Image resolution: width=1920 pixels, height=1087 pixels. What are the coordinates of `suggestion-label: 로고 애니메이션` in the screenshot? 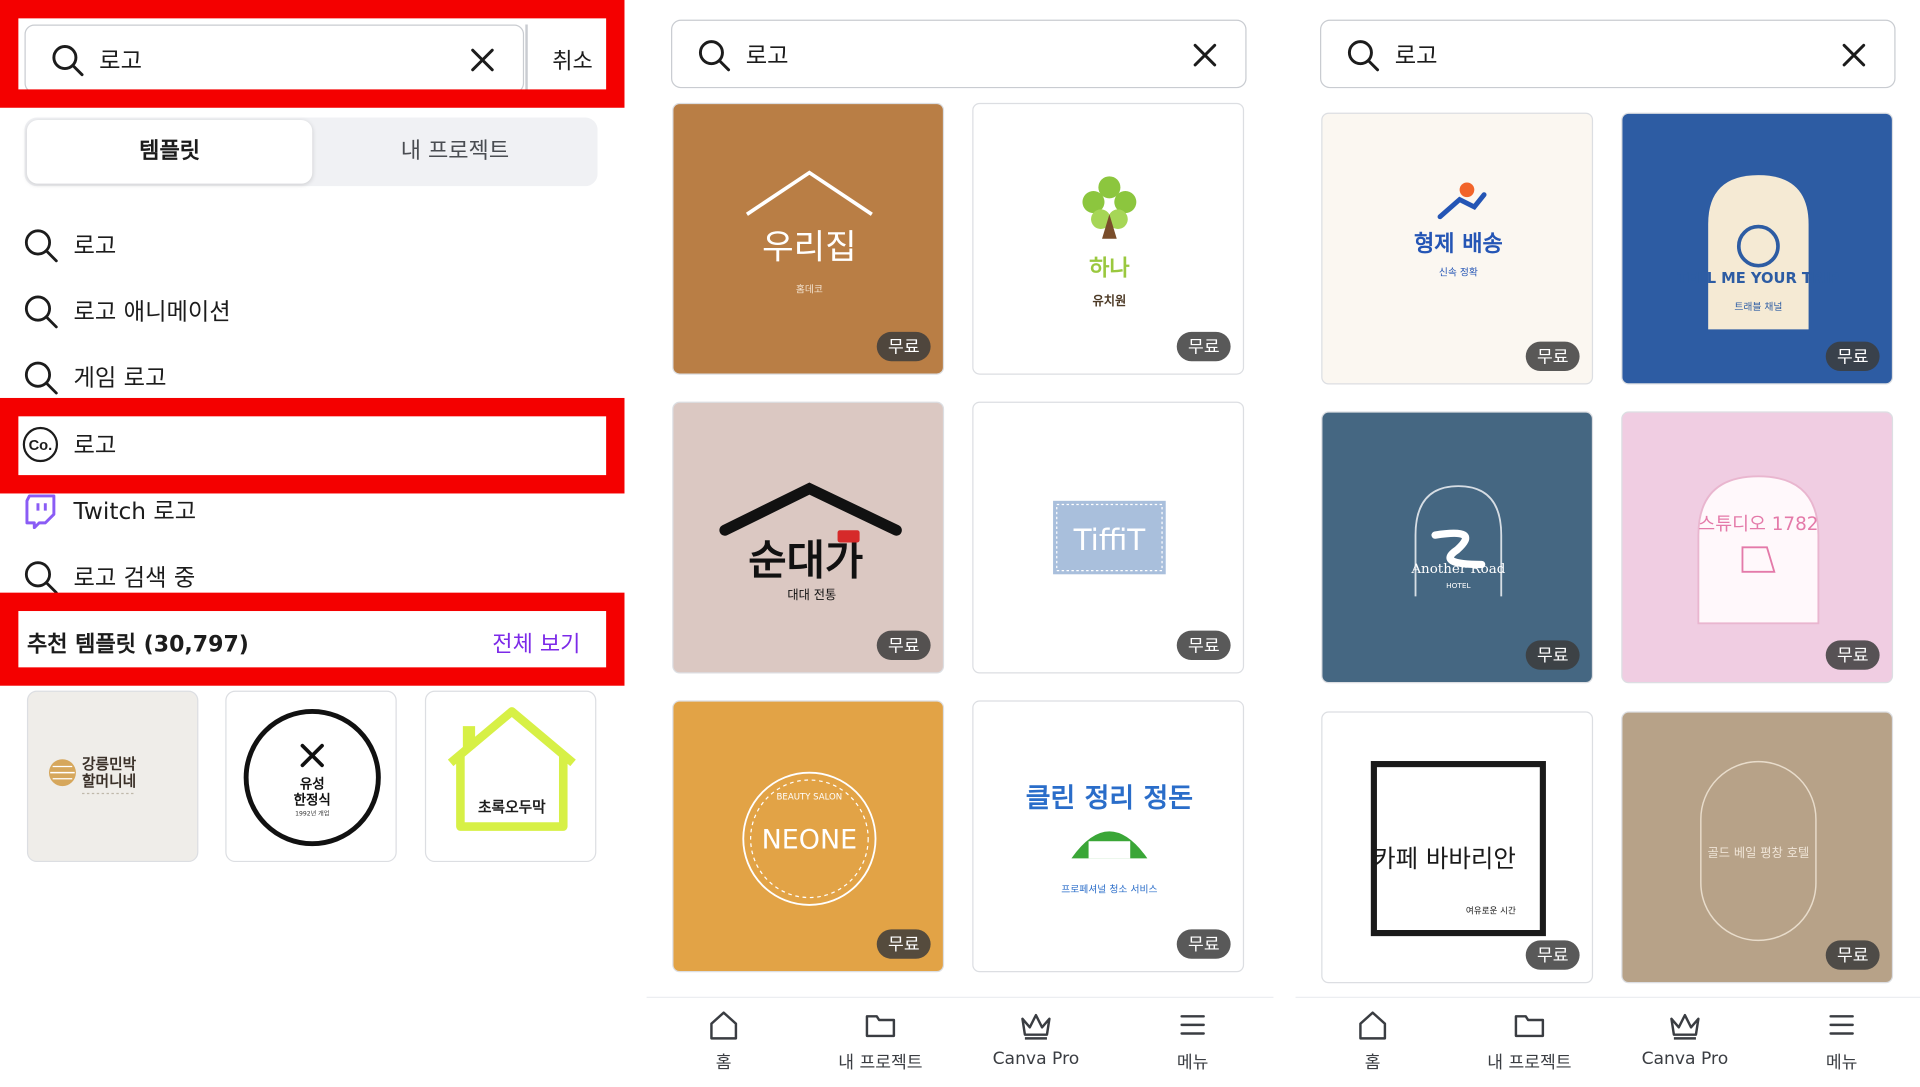 It's located at (152, 312).